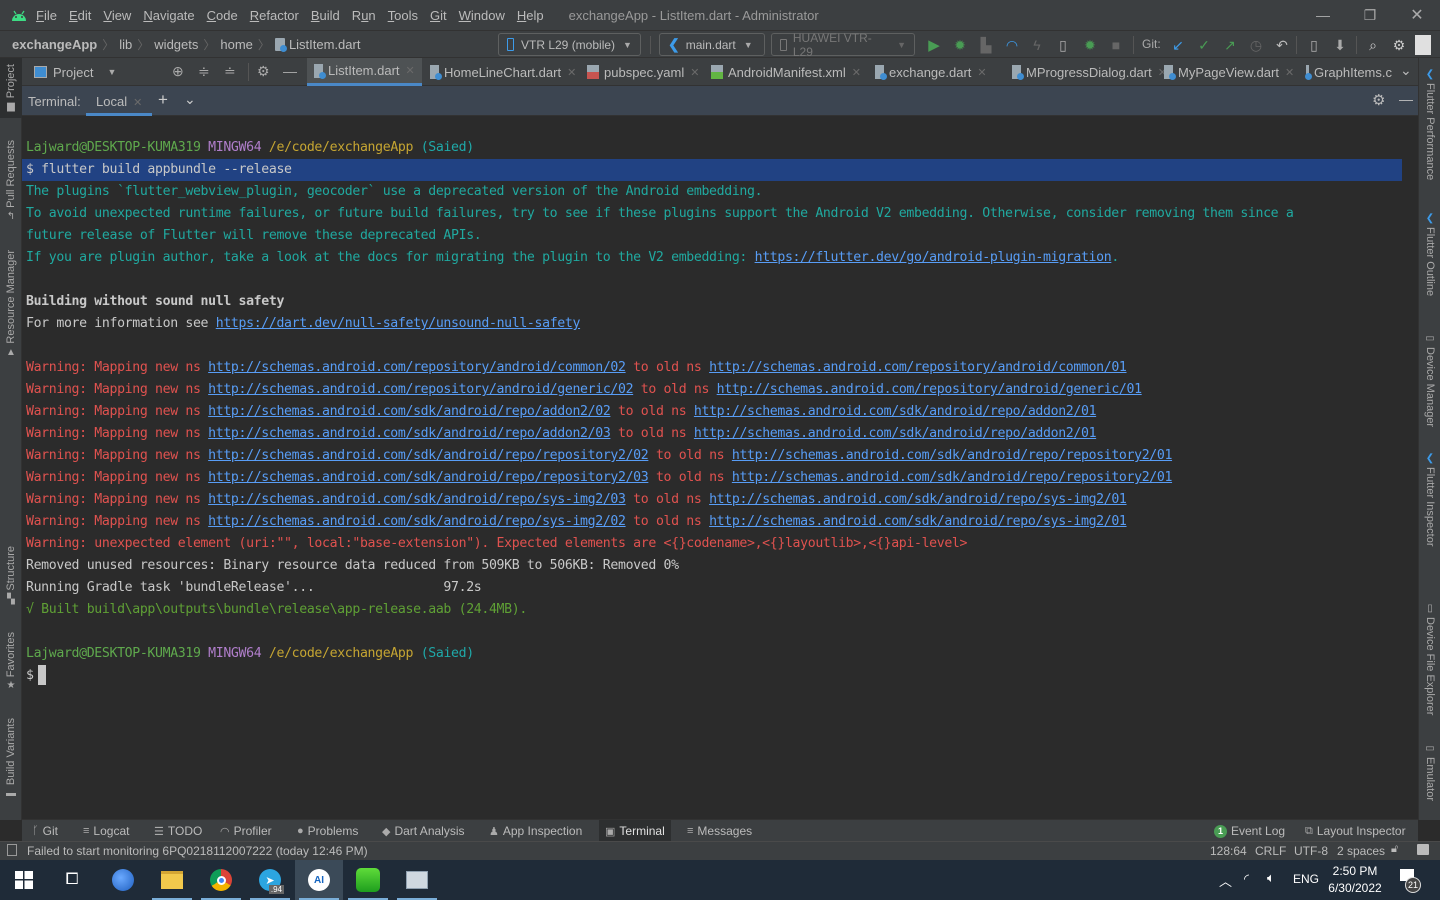 The image size is (1440, 900). Describe the element at coordinates (986, 45) in the screenshot. I see `attach-debugger-icon: ▙` at that location.